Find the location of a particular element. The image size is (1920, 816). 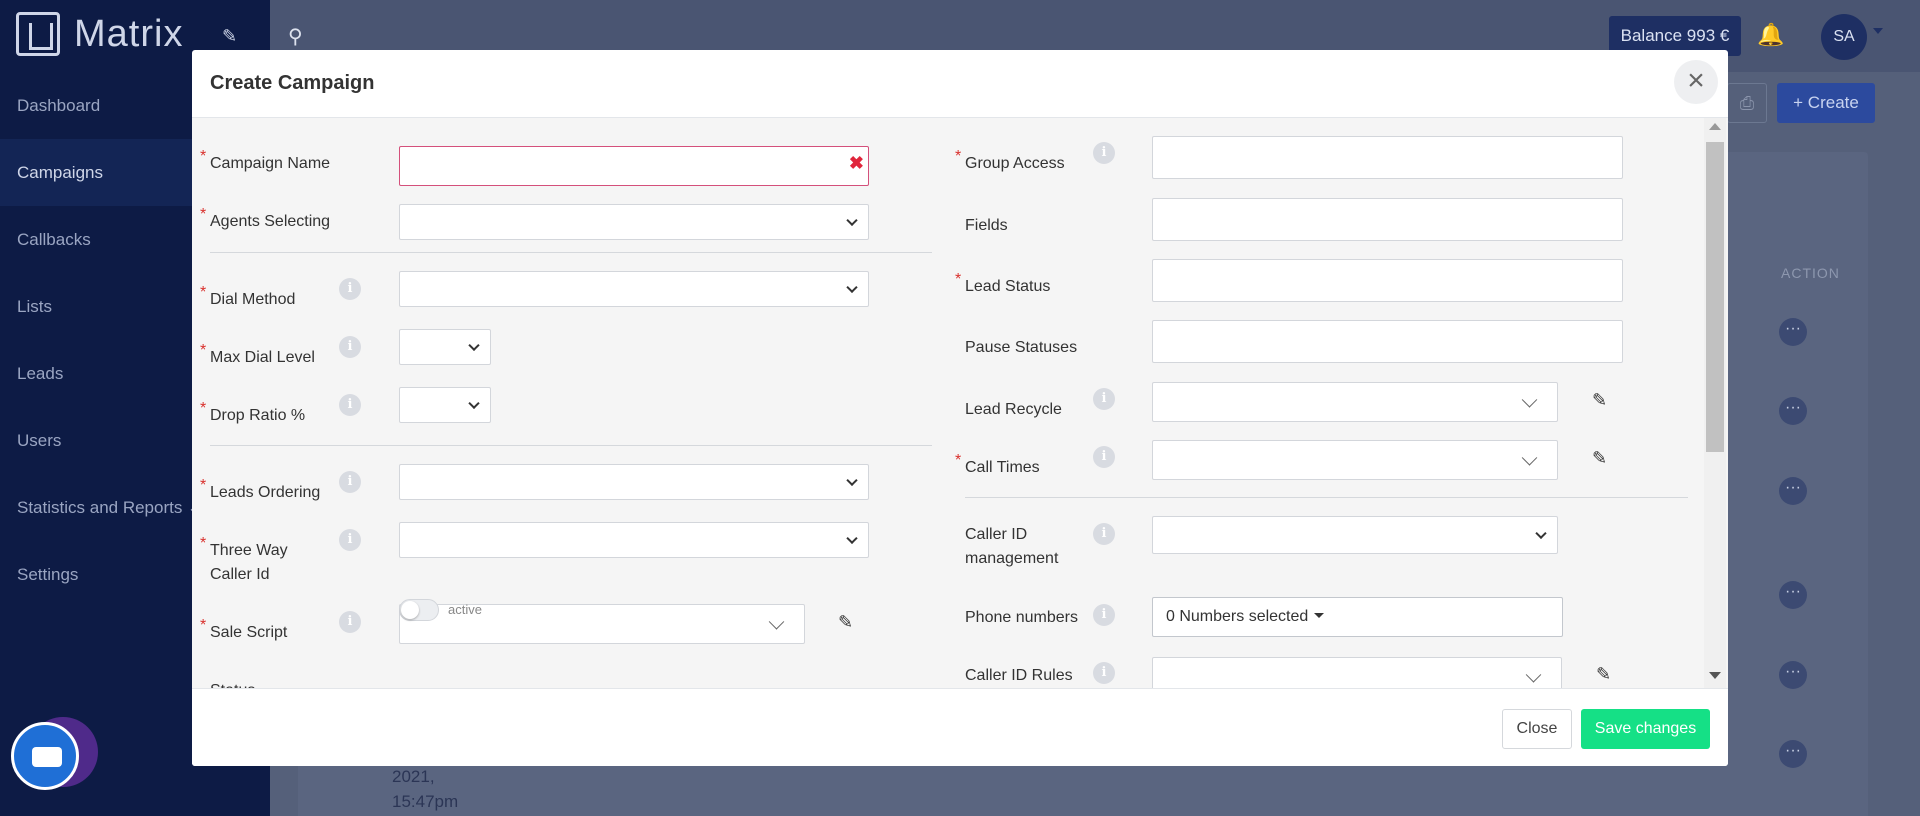

status-toggle is located at coordinates (419, 610).